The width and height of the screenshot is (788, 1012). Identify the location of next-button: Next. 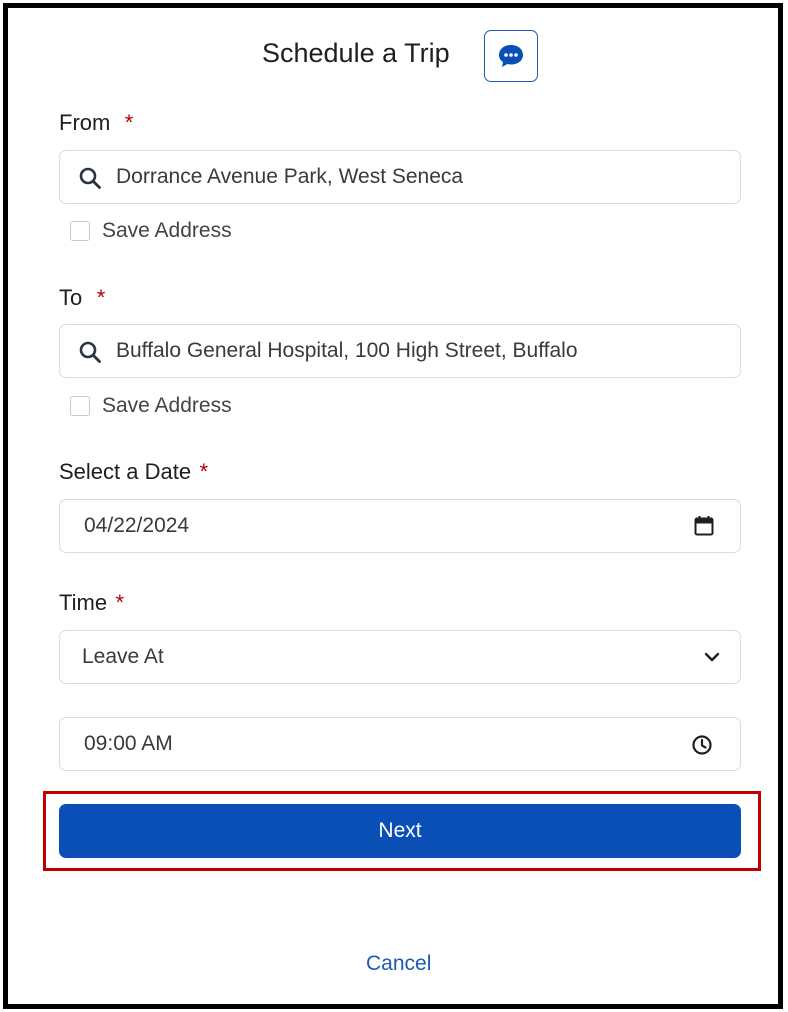
(400, 831).